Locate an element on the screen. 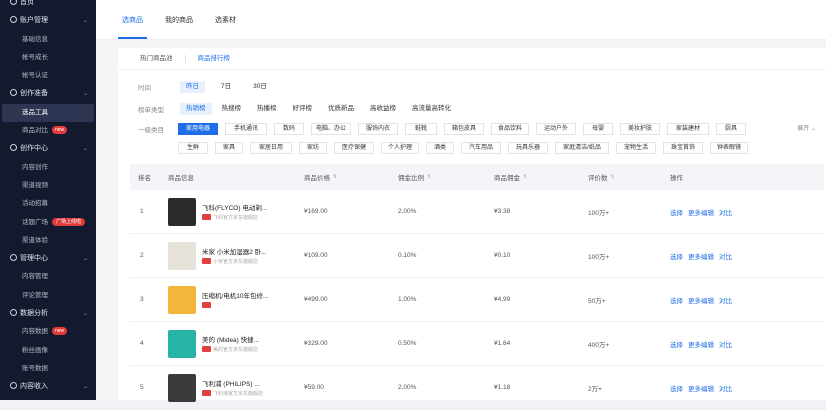 This screenshot has width=826, height=410. sidebar-item: 商品对比 new is located at coordinates (48, 131).